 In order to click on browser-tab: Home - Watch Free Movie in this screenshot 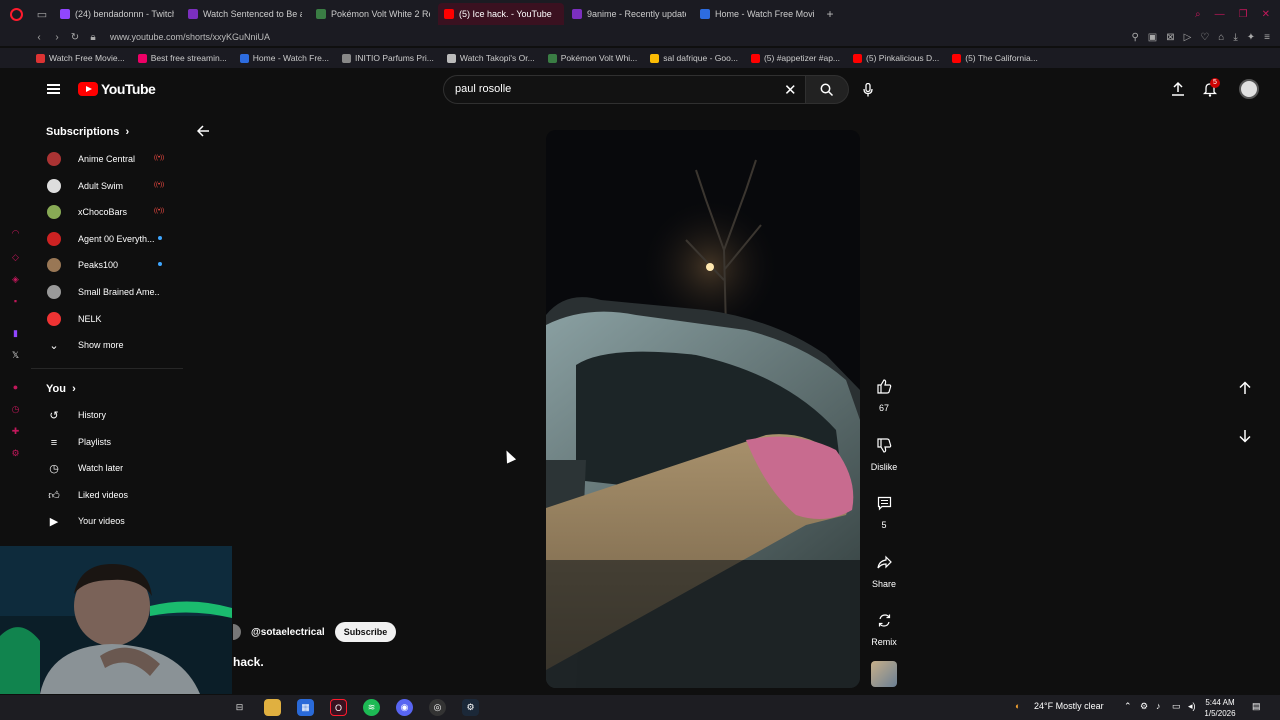, I will do `click(757, 14)`.